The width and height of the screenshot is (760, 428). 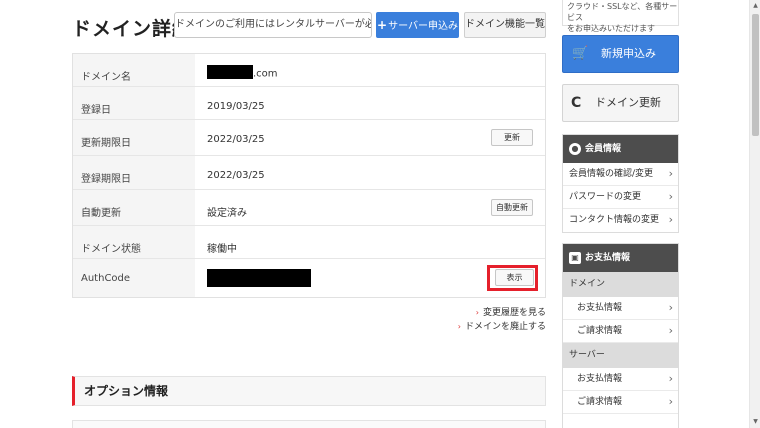 What do you see at coordinates (755, 75) in the screenshot?
I see `scrollbar-thumb` at bounding box center [755, 75].